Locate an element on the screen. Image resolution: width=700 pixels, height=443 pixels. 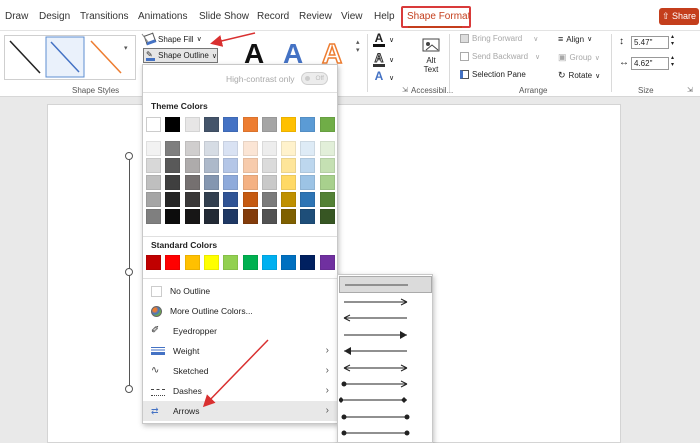
tab-review: Review is located at coordinates (315, 16).